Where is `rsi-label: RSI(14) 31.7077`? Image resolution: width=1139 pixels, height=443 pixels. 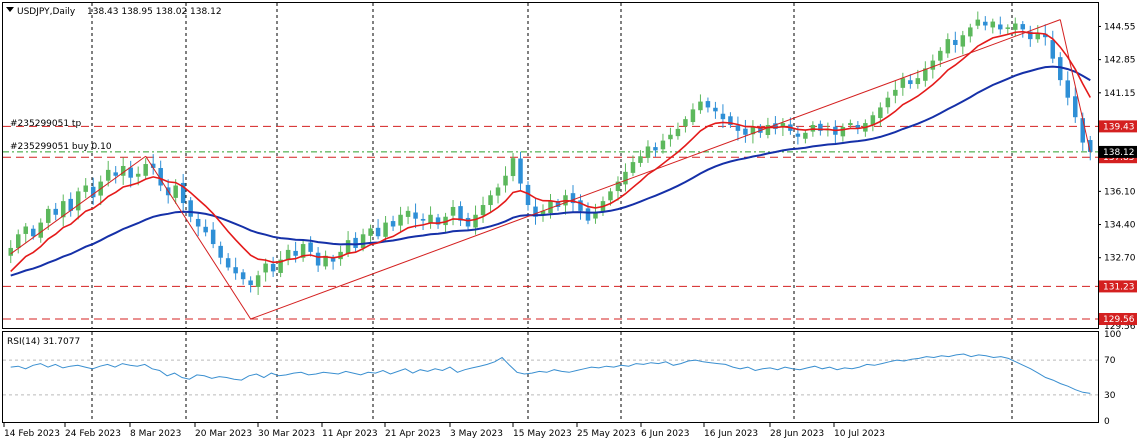 rsi-label: RSI(14) 31.7077 is located at coordinates (43, 342).